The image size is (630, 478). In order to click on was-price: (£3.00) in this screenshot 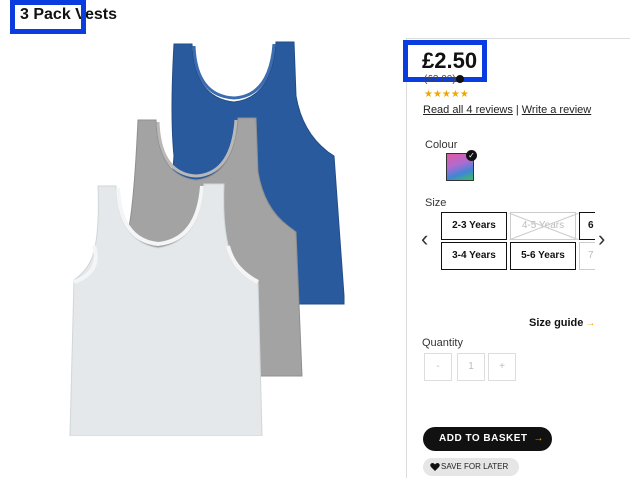, I will do `click(440, 79)`.